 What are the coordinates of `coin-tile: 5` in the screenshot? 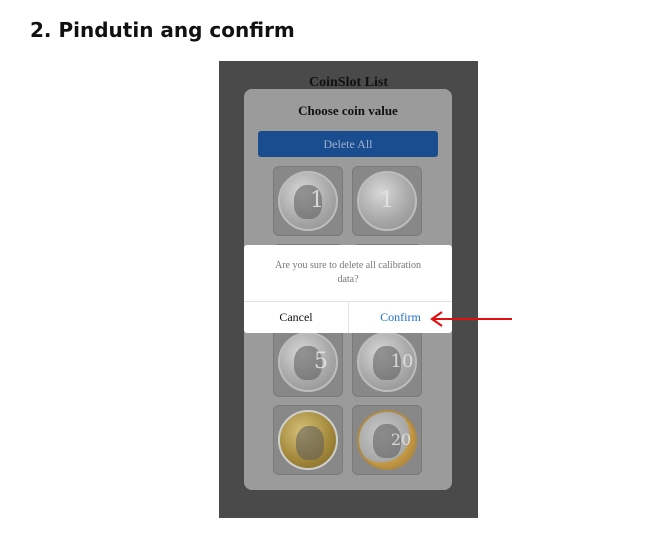 It's located at (308, 362).